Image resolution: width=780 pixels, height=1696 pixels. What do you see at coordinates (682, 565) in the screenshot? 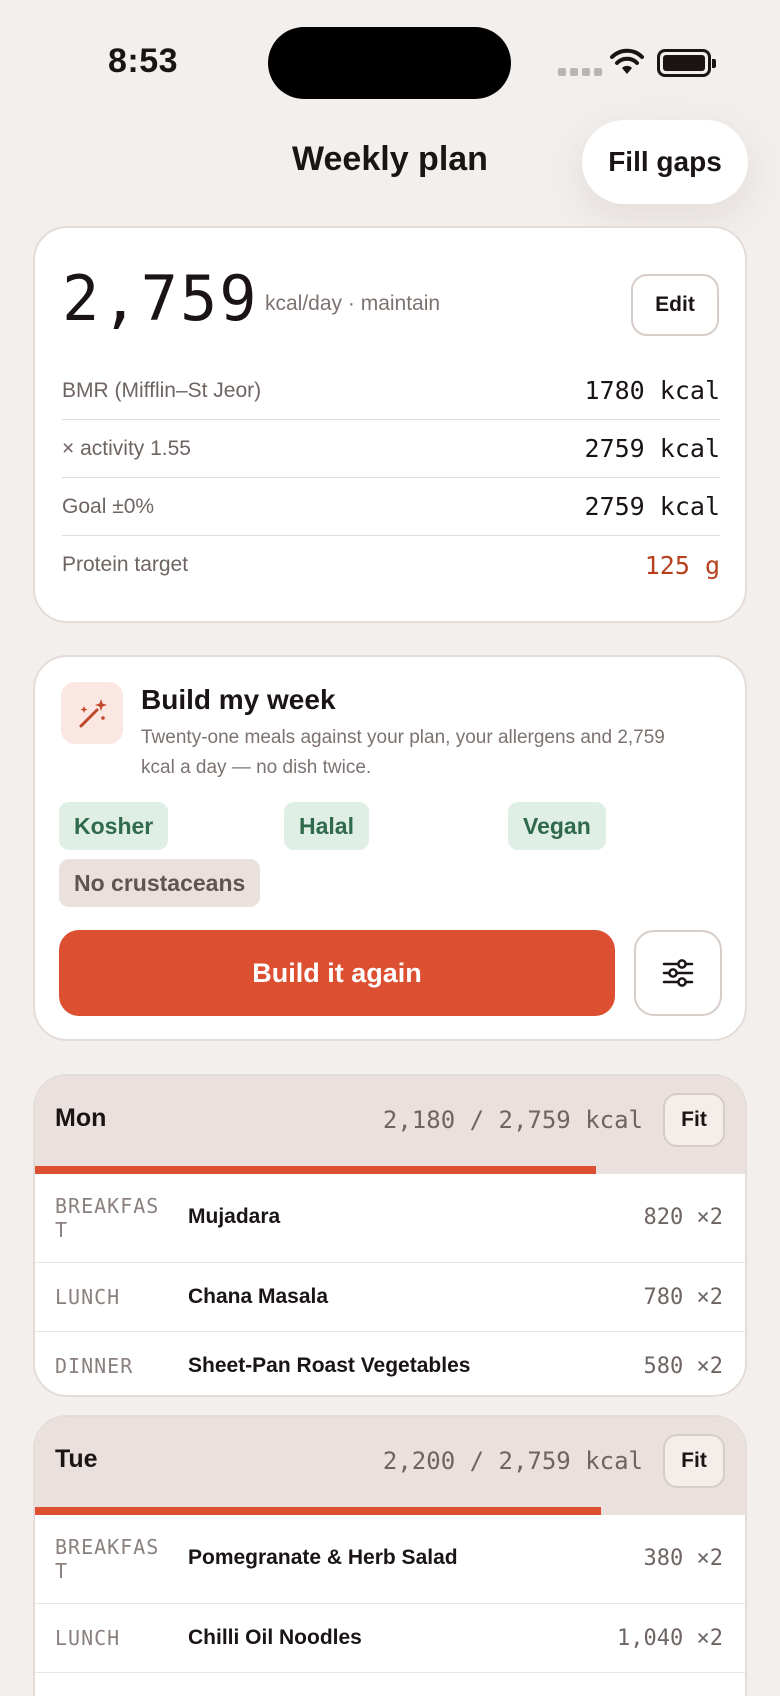
I see `calc-value: 125 g` at bounding box center [682, 565].